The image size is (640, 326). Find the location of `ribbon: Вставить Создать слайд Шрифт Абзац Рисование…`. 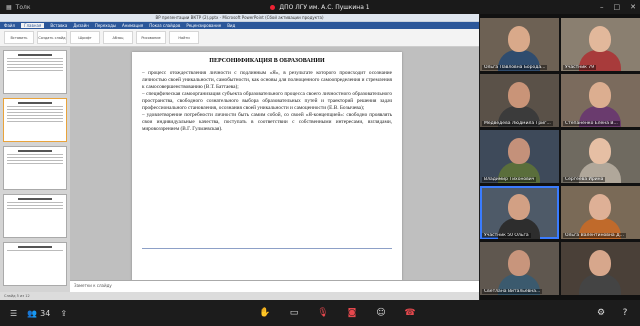

ribbon: Вставить Создать слайд Шрифт Абзац Рисование… is located at coordinates (239, 38).